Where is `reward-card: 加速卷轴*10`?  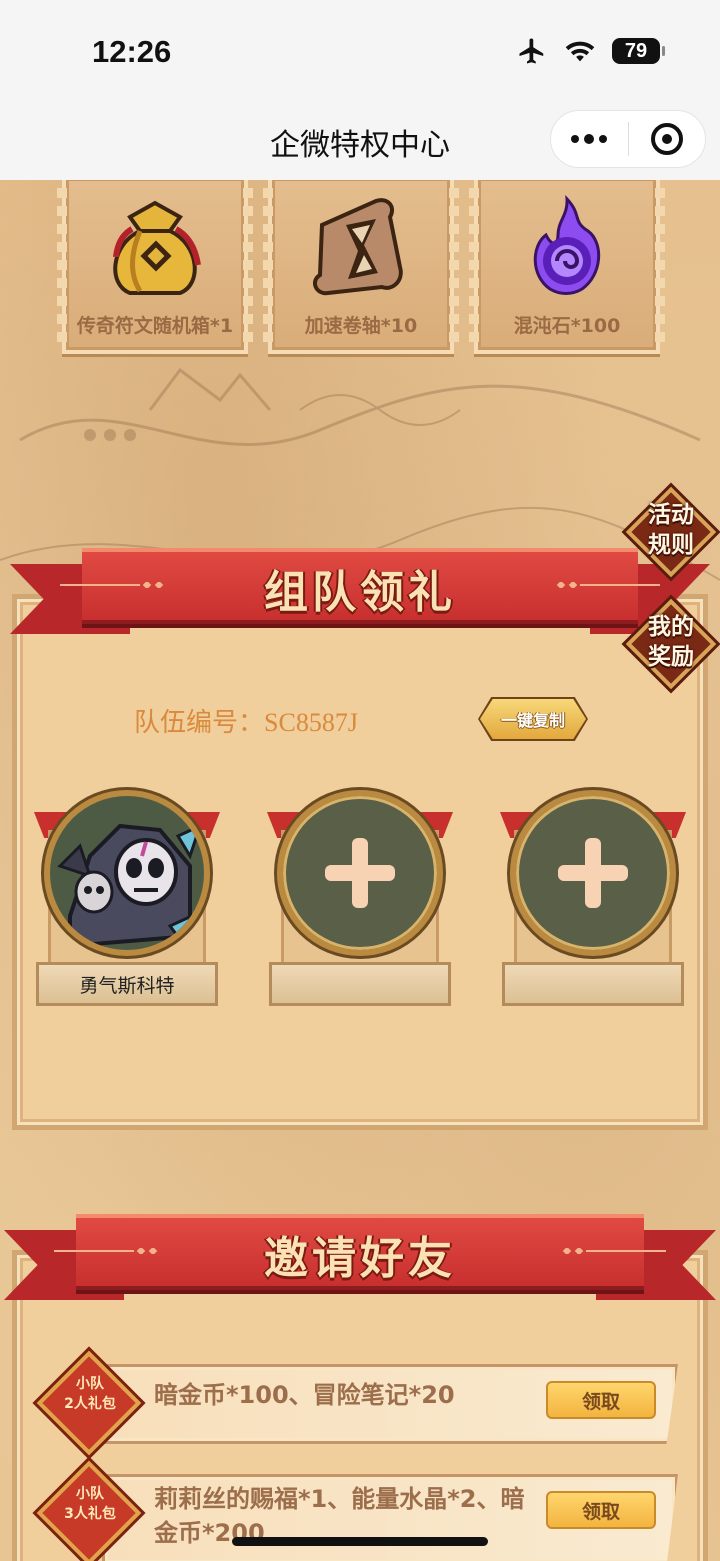
reward-card: 加速卷轴*10 is located at coordinates (361, 267).